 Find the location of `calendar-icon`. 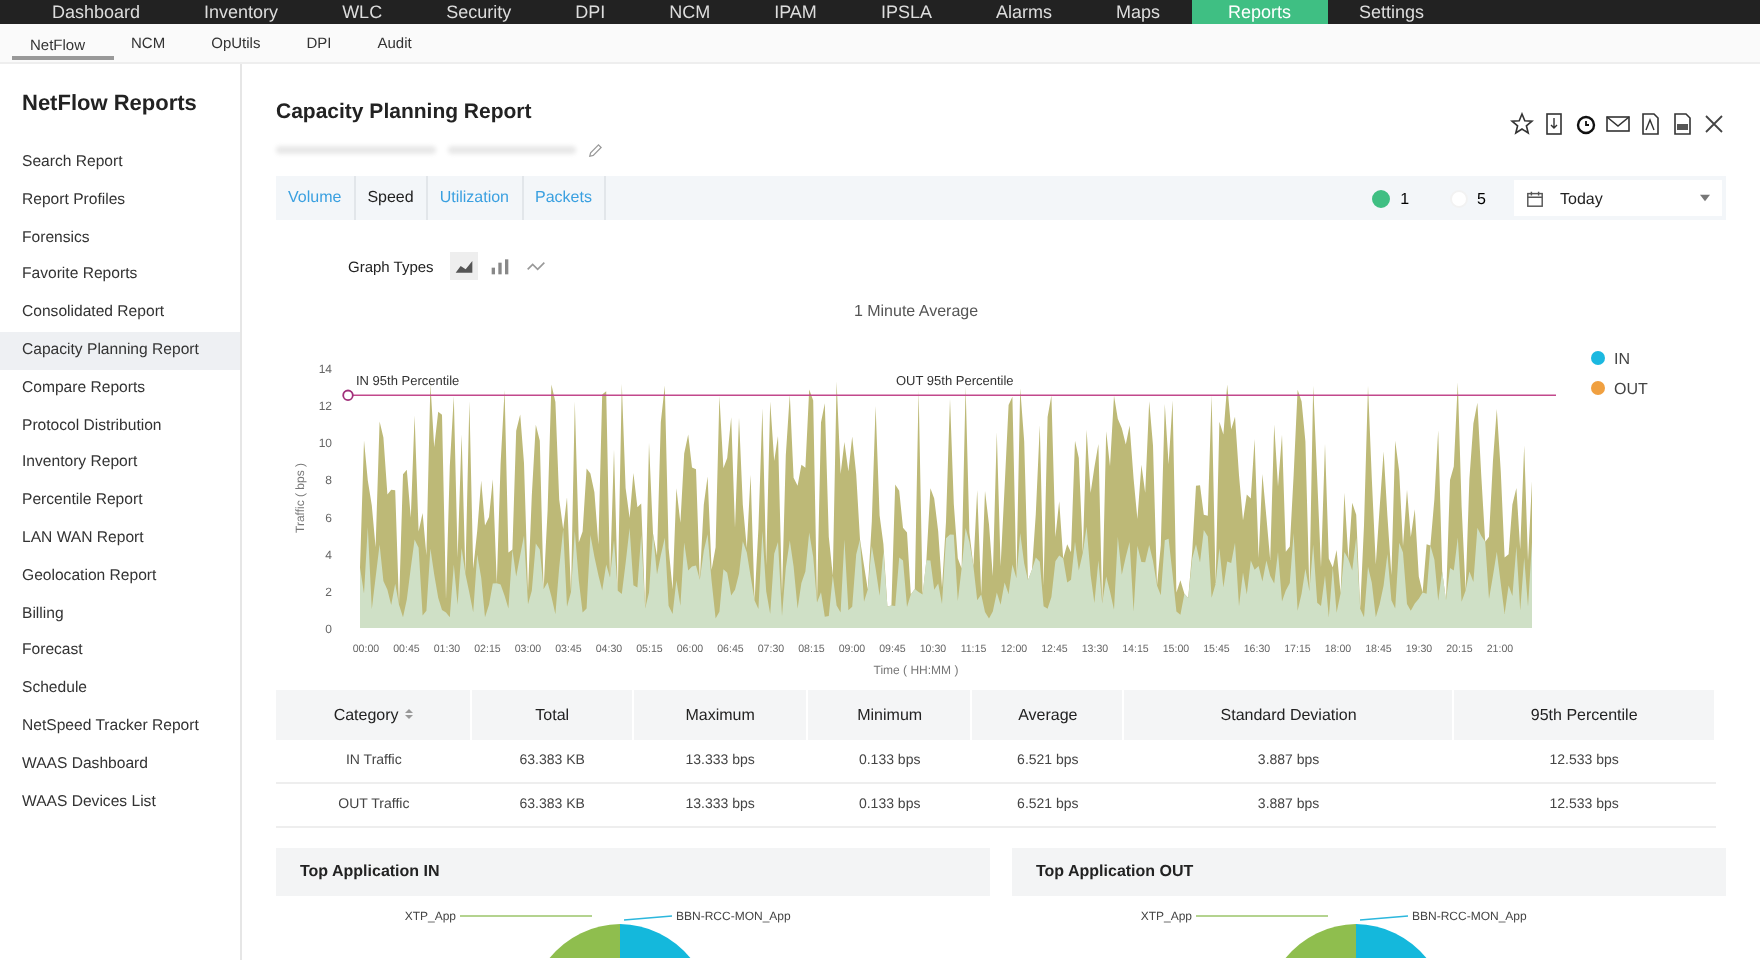

calendar-icon is located at coordinates (1535, 198).